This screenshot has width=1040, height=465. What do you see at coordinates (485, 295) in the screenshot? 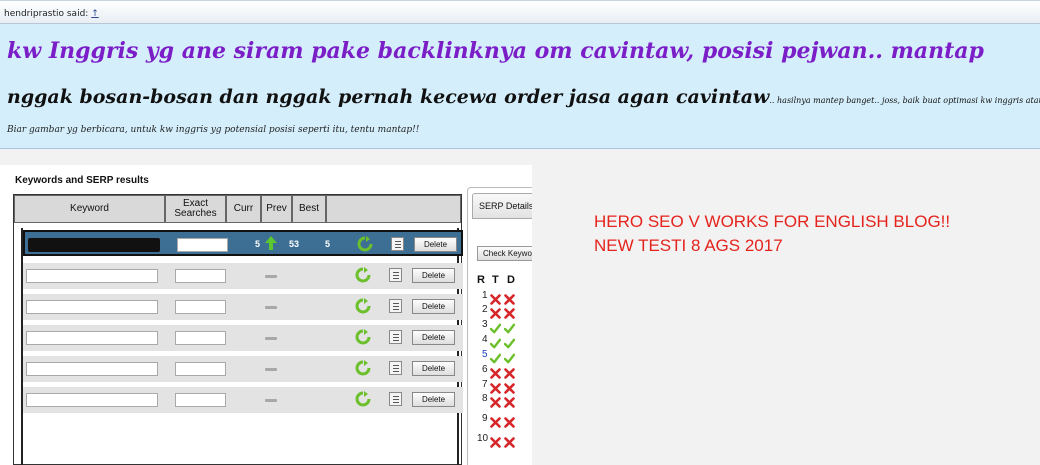
I see `serp-rank-number: 1` at bounding box center [485, 295].